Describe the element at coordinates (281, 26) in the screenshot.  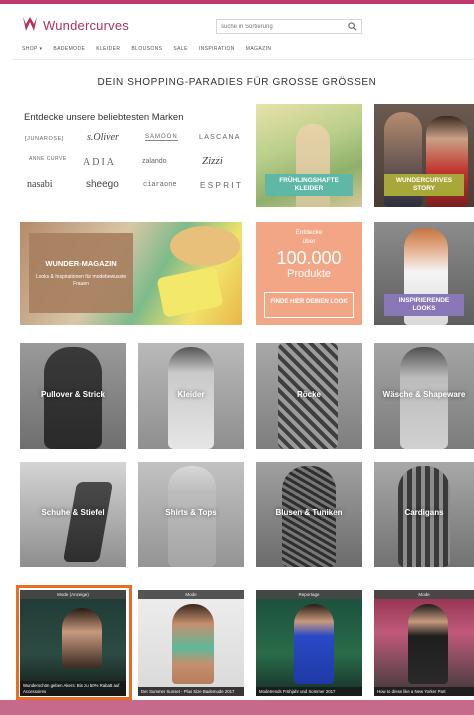
I see `search-input` at that location.